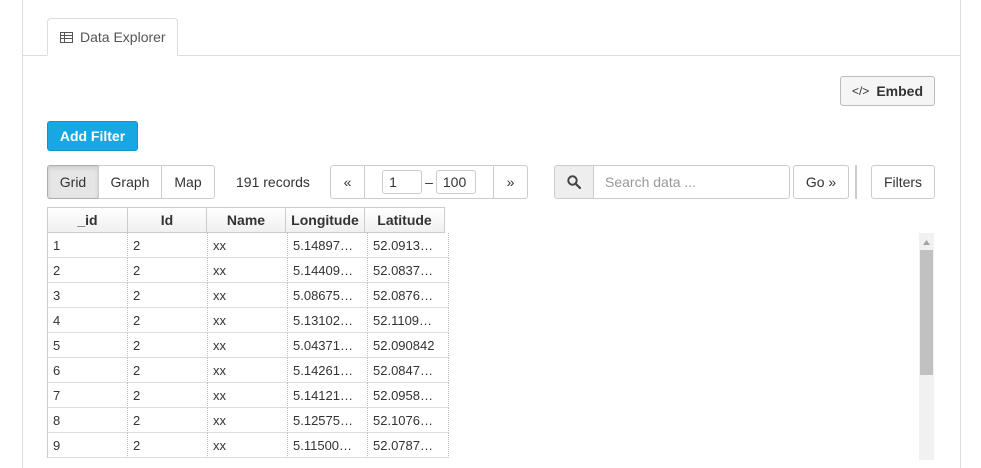 This screenshot has height=468, width=981. I want to click on scrollbar-thumb, so click(926, 312).